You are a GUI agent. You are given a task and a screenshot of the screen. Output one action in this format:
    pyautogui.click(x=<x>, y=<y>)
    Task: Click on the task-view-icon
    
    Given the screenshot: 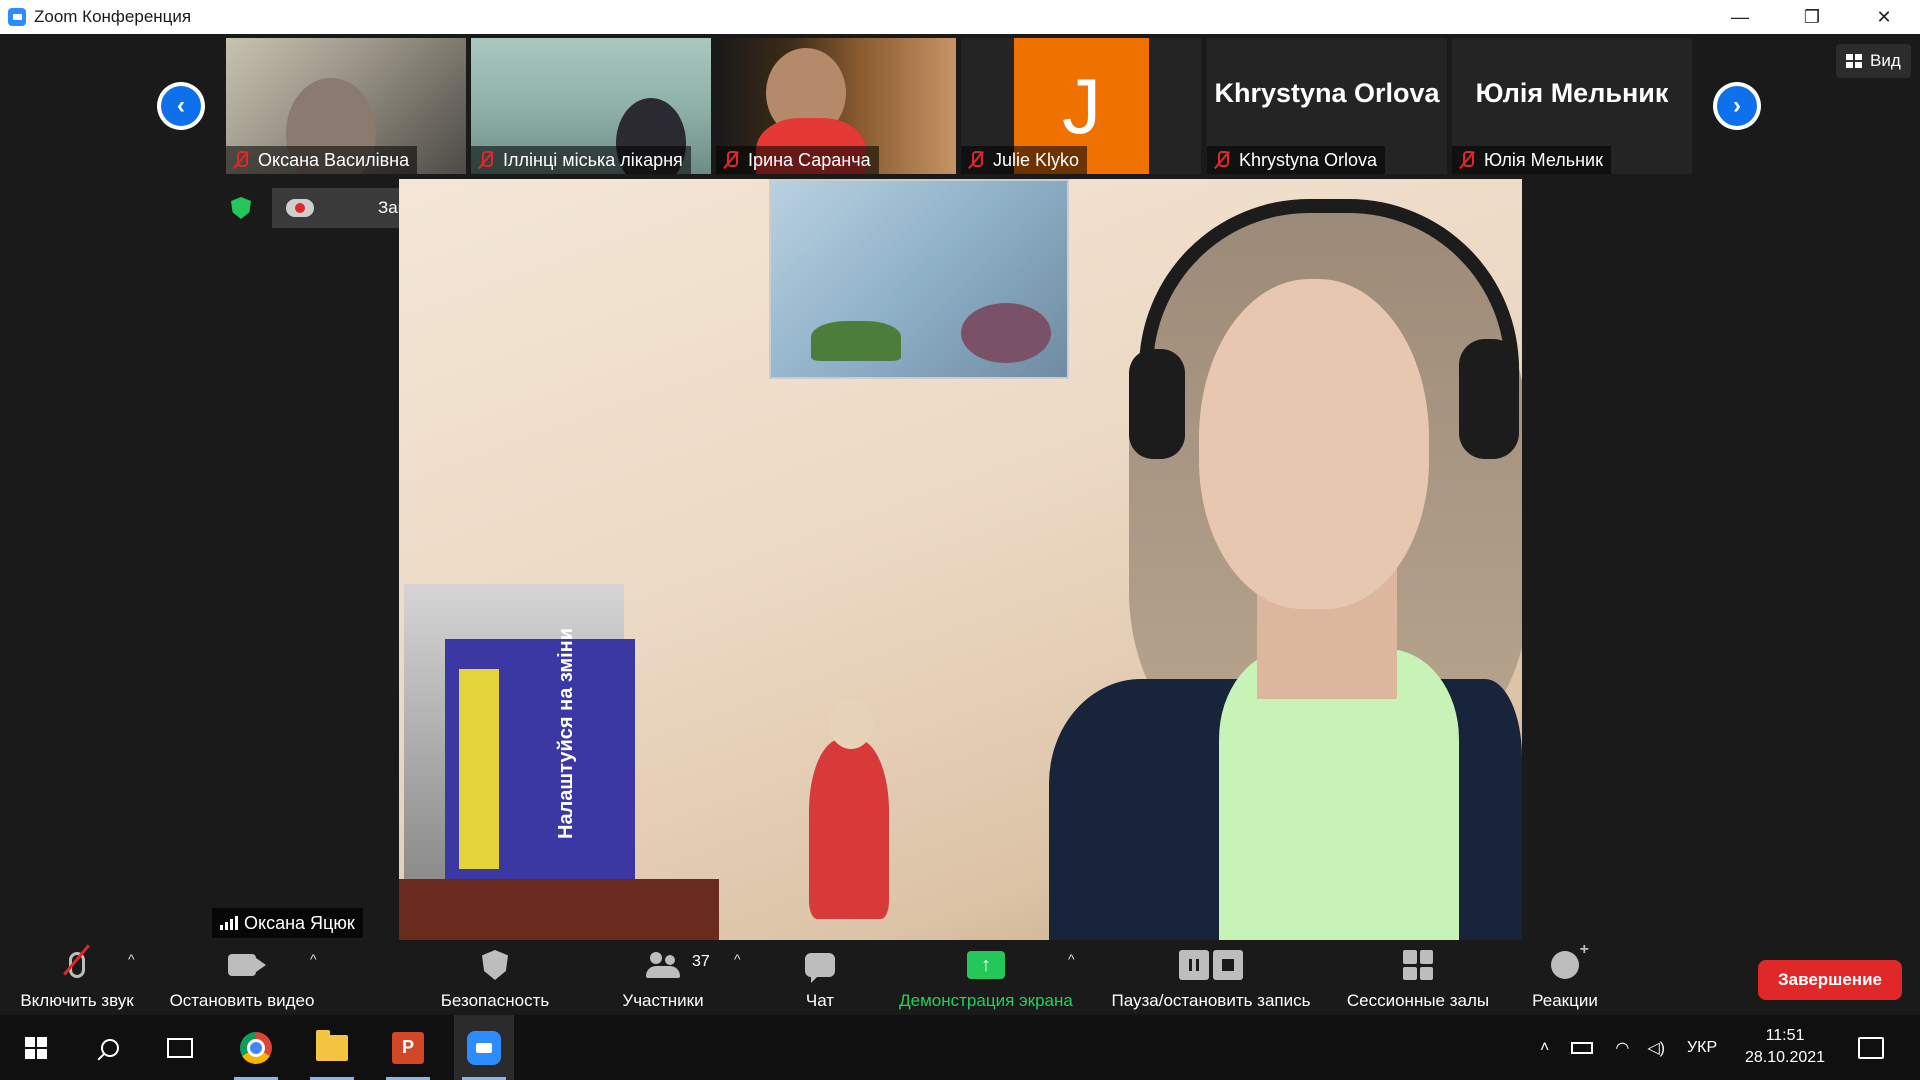 What is the action you would take?
    pyautogui.click(x=180, y=1047)
    